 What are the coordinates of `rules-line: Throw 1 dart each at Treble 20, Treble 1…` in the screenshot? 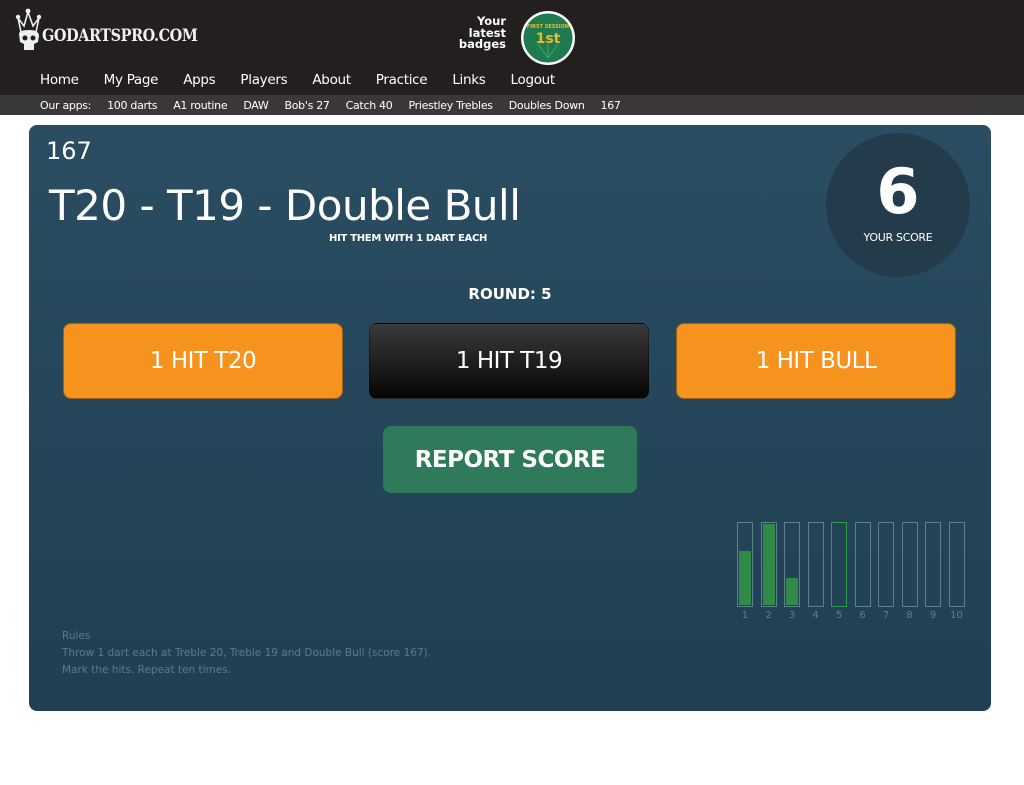 It's located at (247, 653).